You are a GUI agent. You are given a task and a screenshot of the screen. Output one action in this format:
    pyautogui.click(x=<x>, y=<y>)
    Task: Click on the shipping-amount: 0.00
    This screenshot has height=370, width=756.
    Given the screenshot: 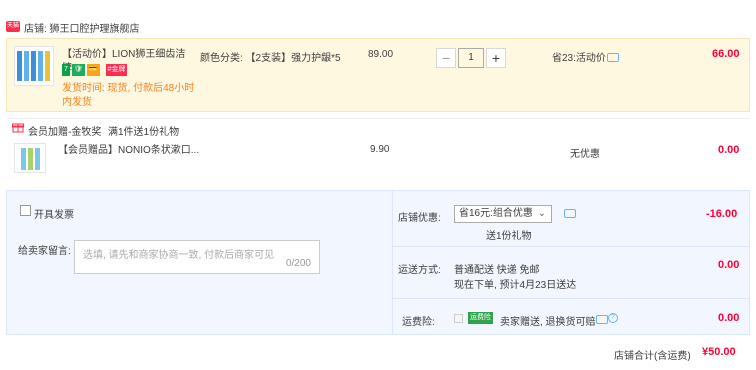 What is the action you would take?
    pyautogui.click(x=729, y=265)
    